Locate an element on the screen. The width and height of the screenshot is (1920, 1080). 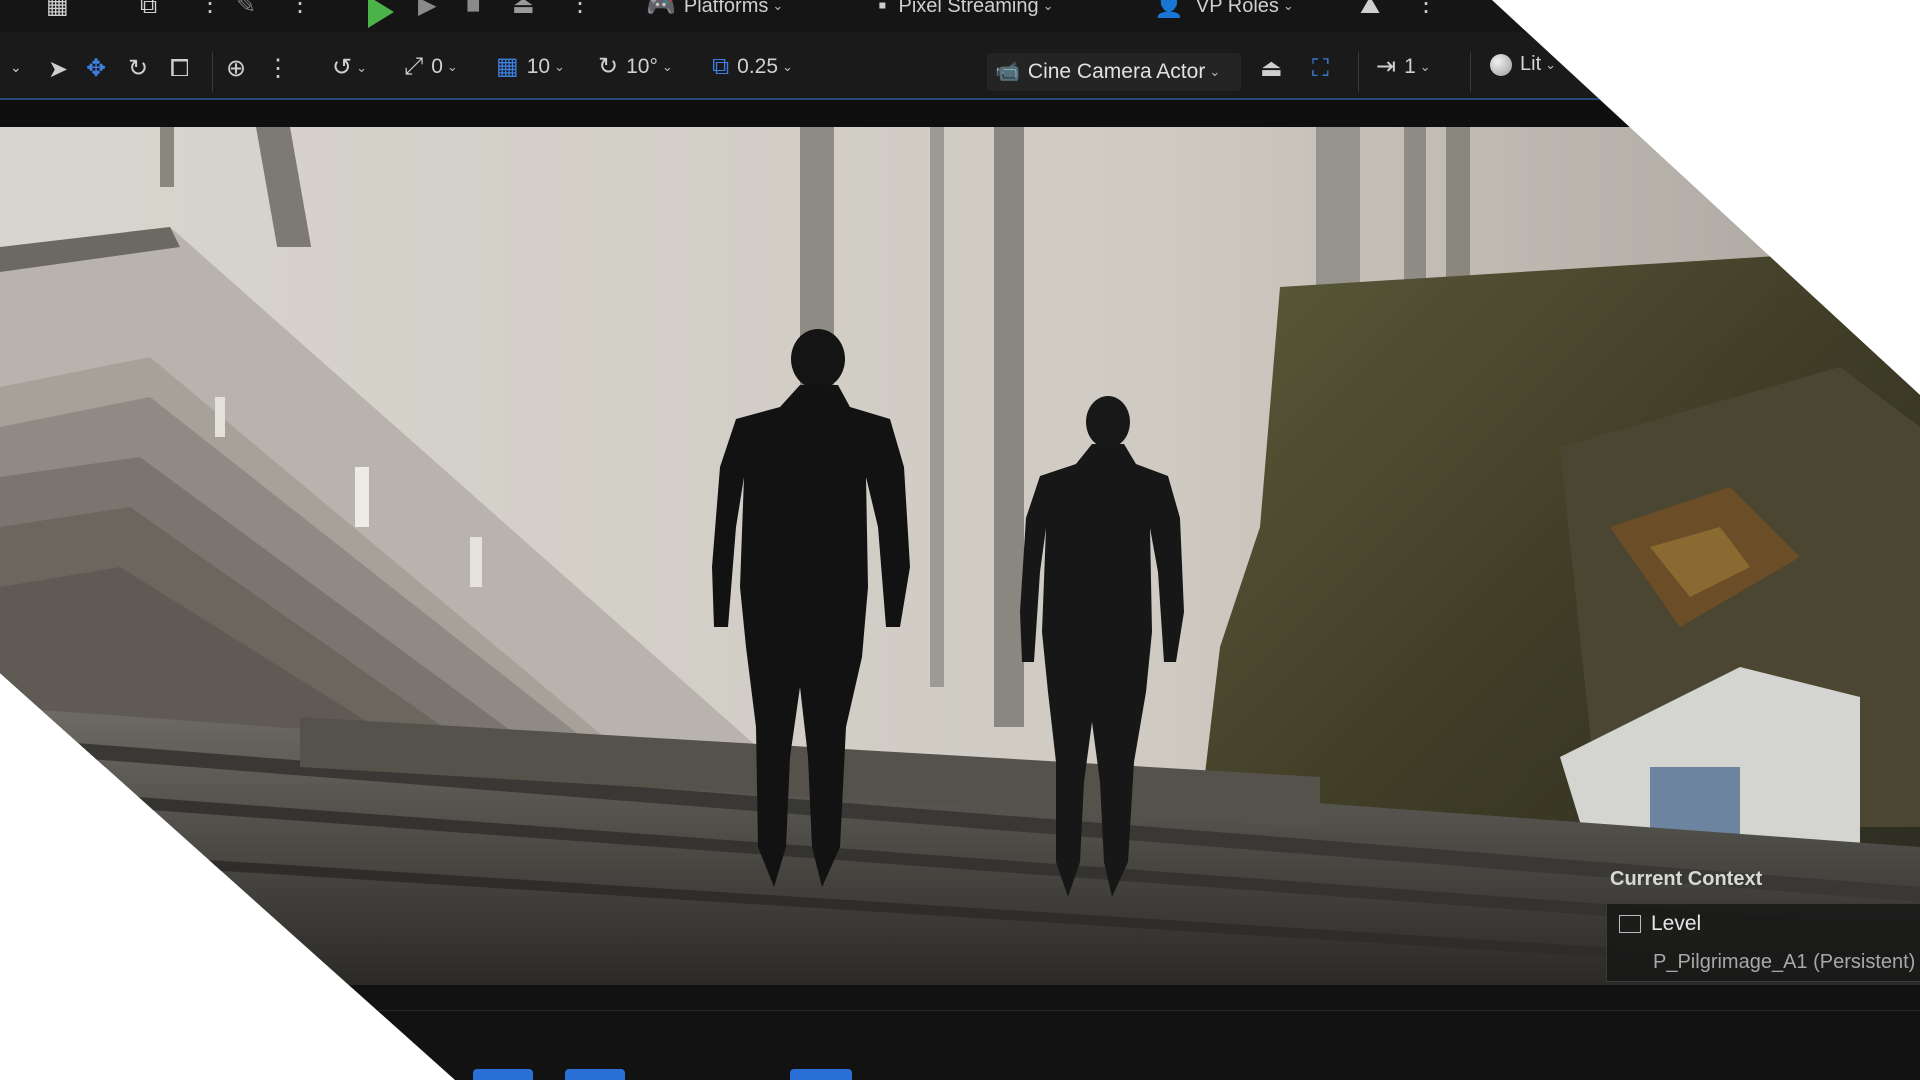
platforms-label: Platforms is located at coordinates (726, 8).